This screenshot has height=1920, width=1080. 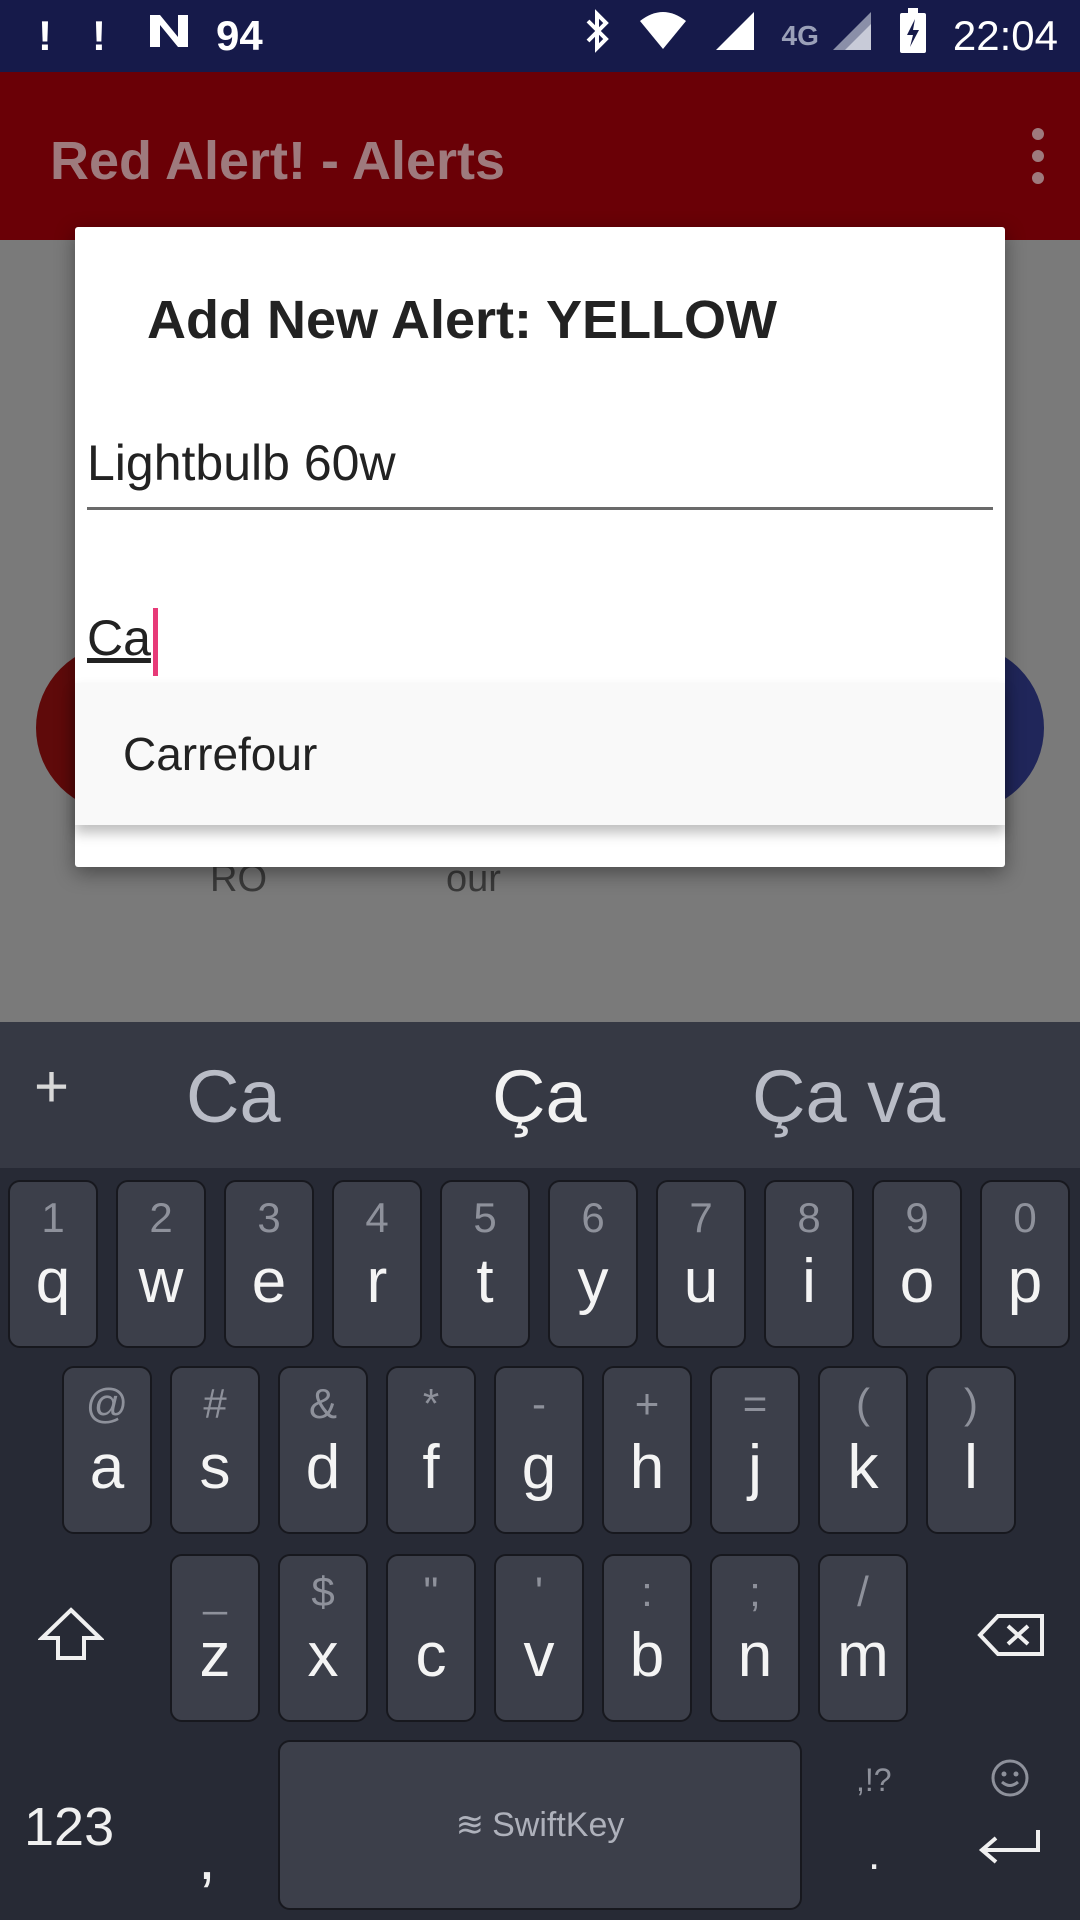 What do you see at coordinates (233, 1096) in the screenshot?
I see `prediction-left: Ca` at bounding box center [233, 1096].